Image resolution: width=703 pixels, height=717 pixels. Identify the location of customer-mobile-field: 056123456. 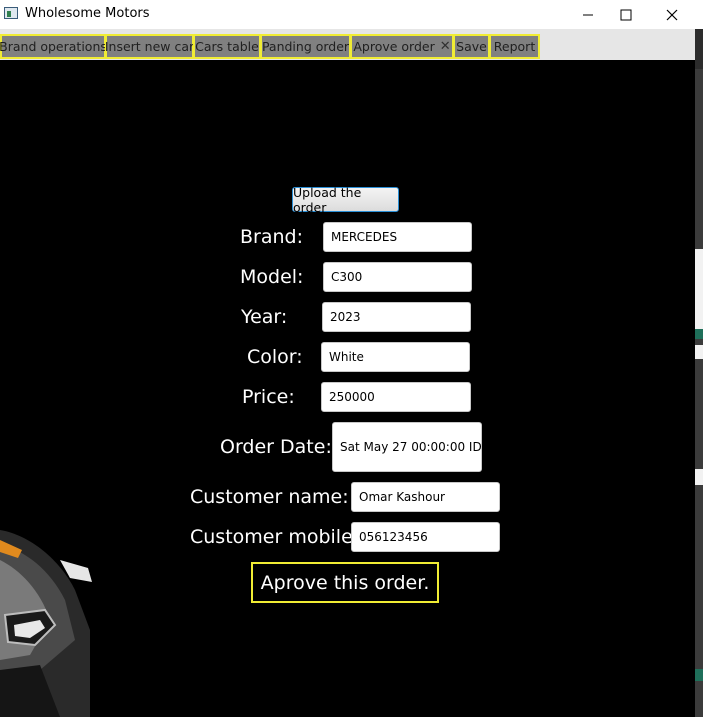
(425, 537).